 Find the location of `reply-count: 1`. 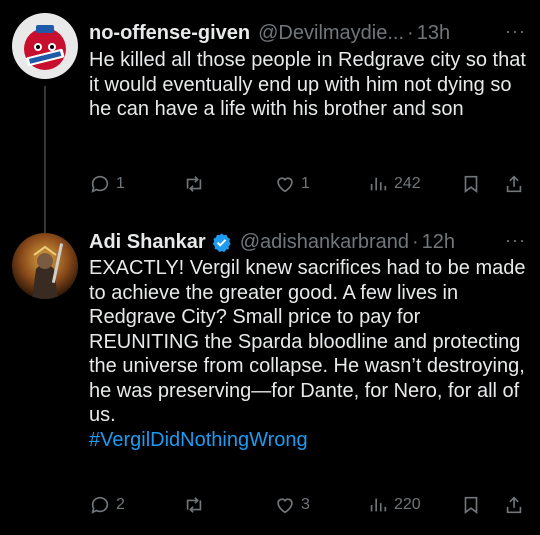

reply-count: 1 is located at coordinates (120, 183).